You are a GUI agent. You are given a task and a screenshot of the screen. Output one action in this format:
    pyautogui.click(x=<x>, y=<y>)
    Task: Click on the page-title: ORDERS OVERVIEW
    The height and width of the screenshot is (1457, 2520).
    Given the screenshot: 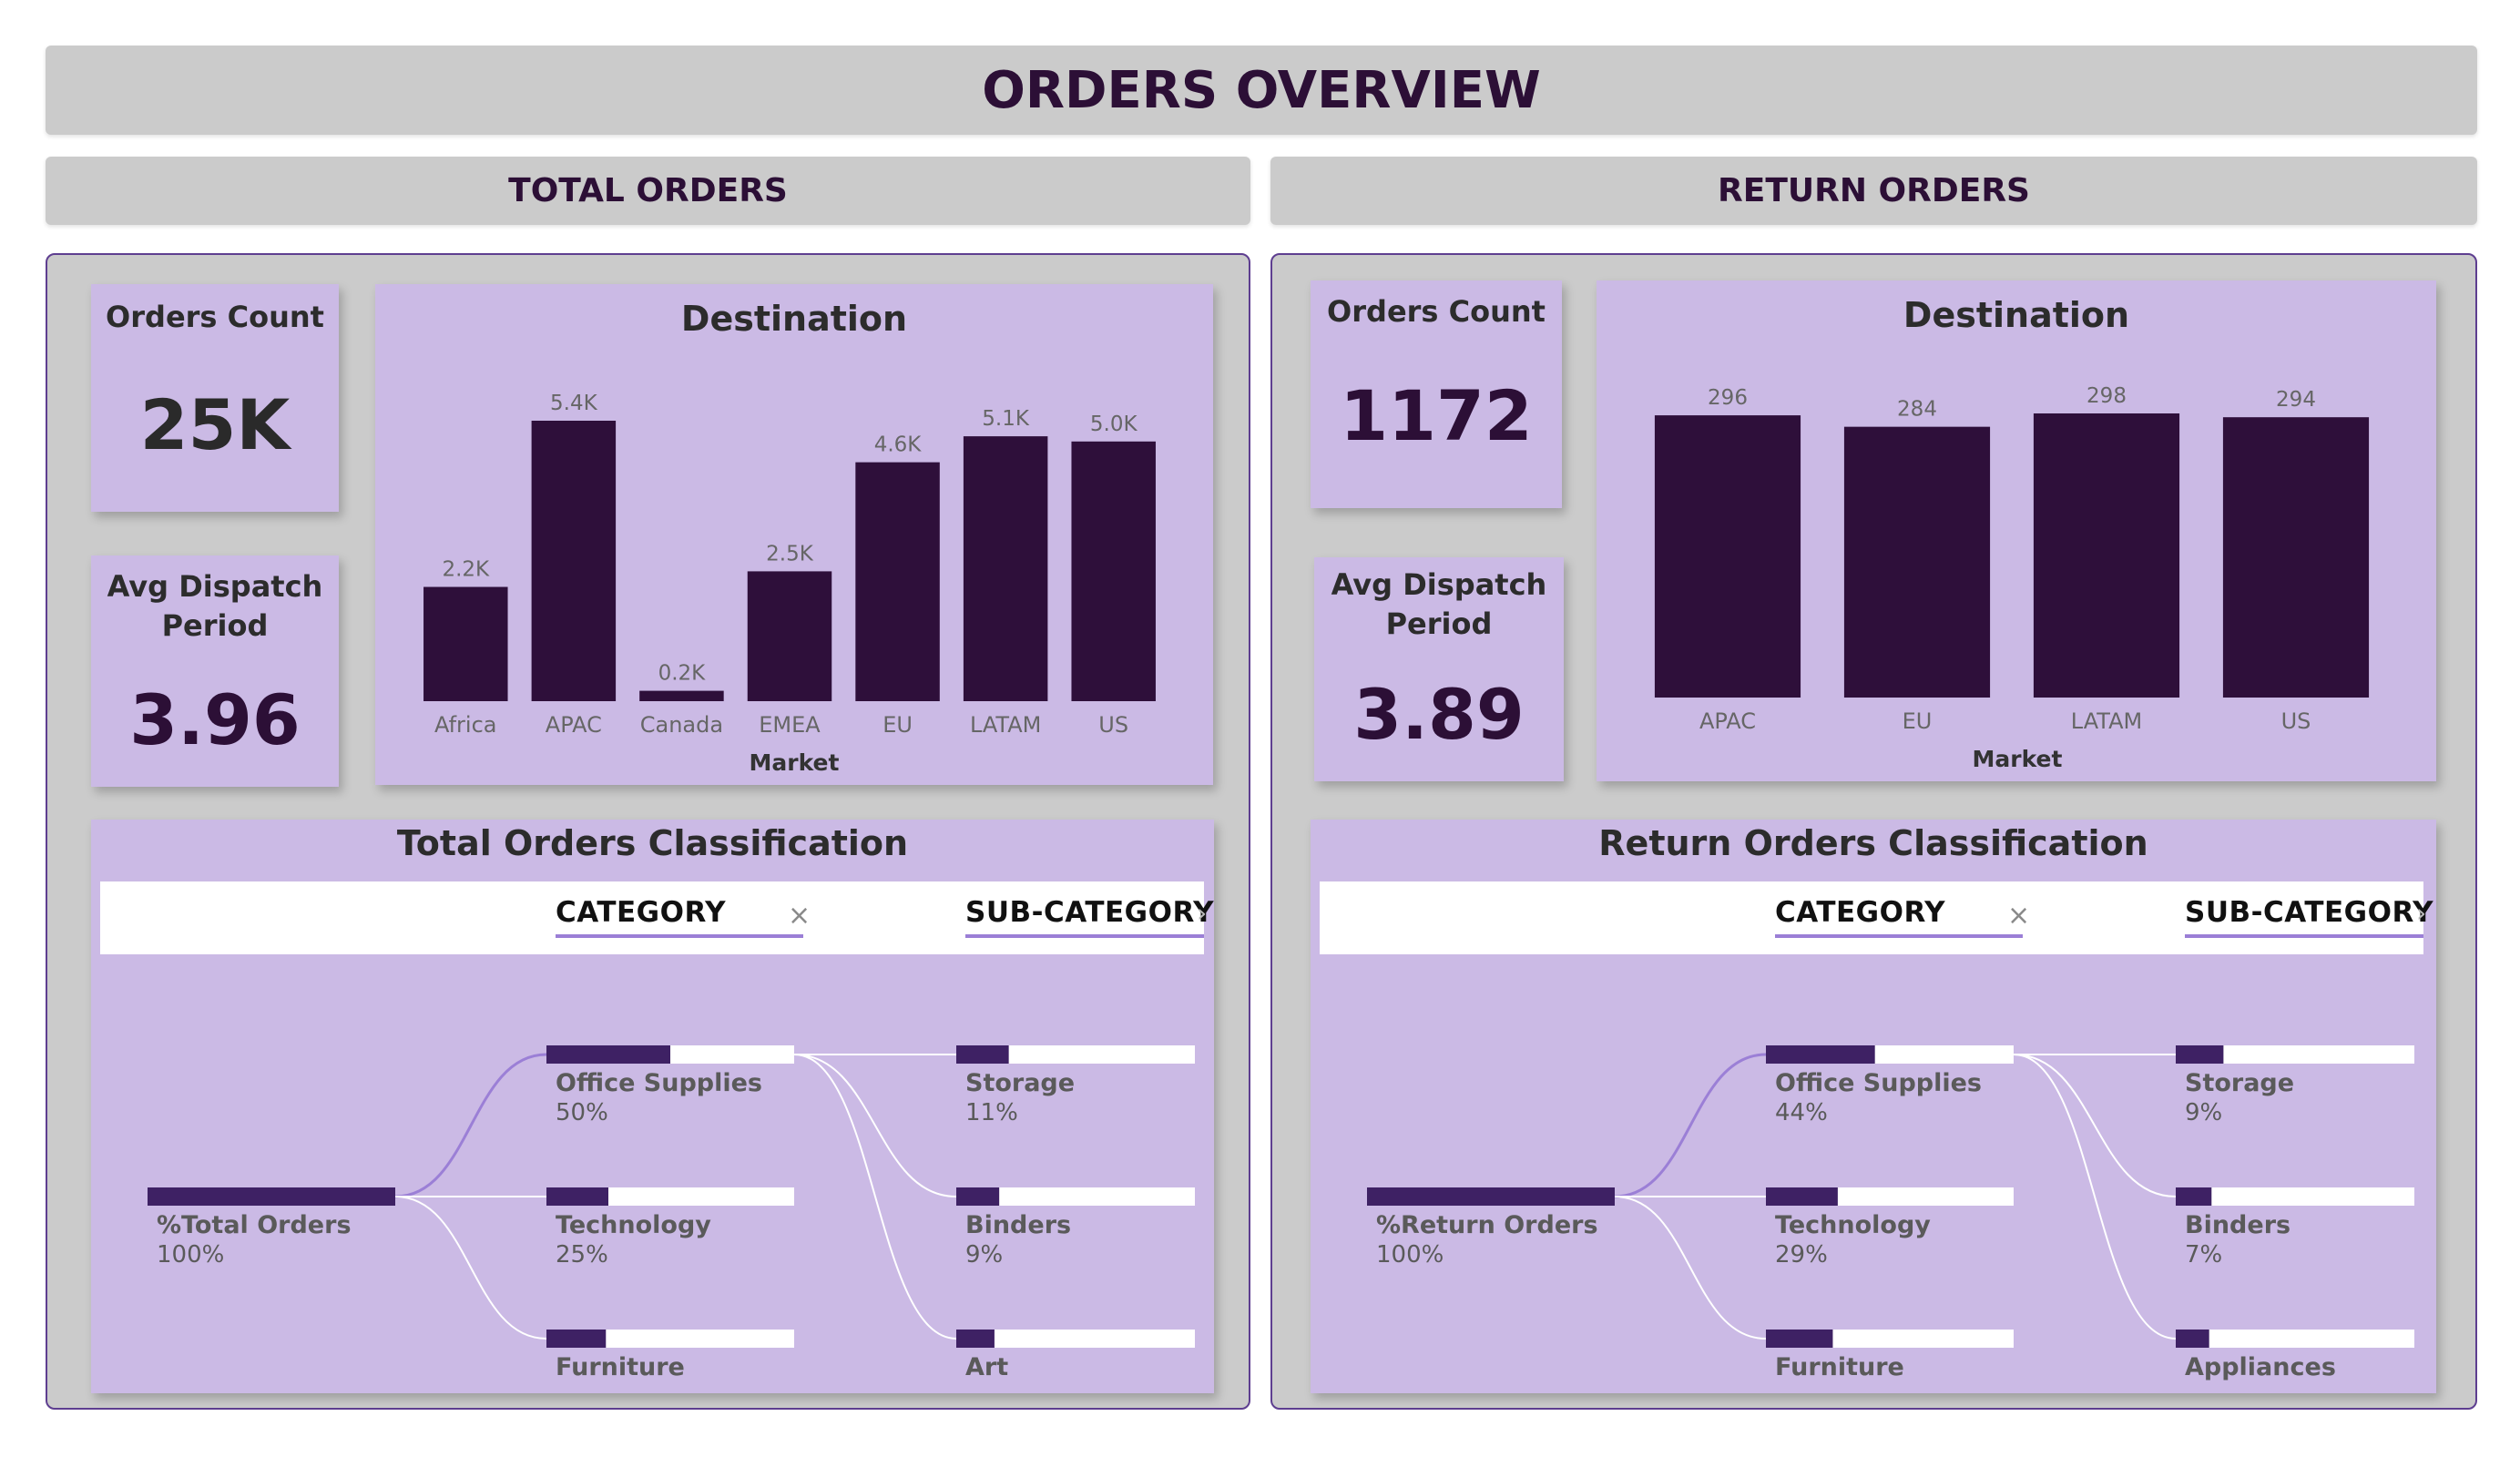 What is the action you would take?
    pyautogui.click(x=1261, y=91)
    